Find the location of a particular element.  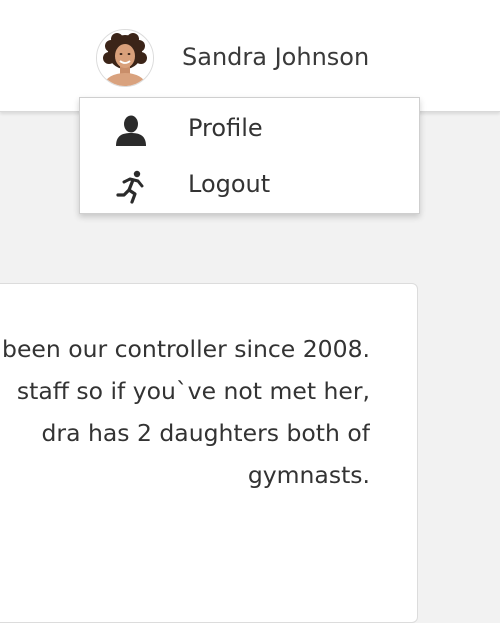

bio-line: been our controller since 2008. is located at coordinates (186, 349).